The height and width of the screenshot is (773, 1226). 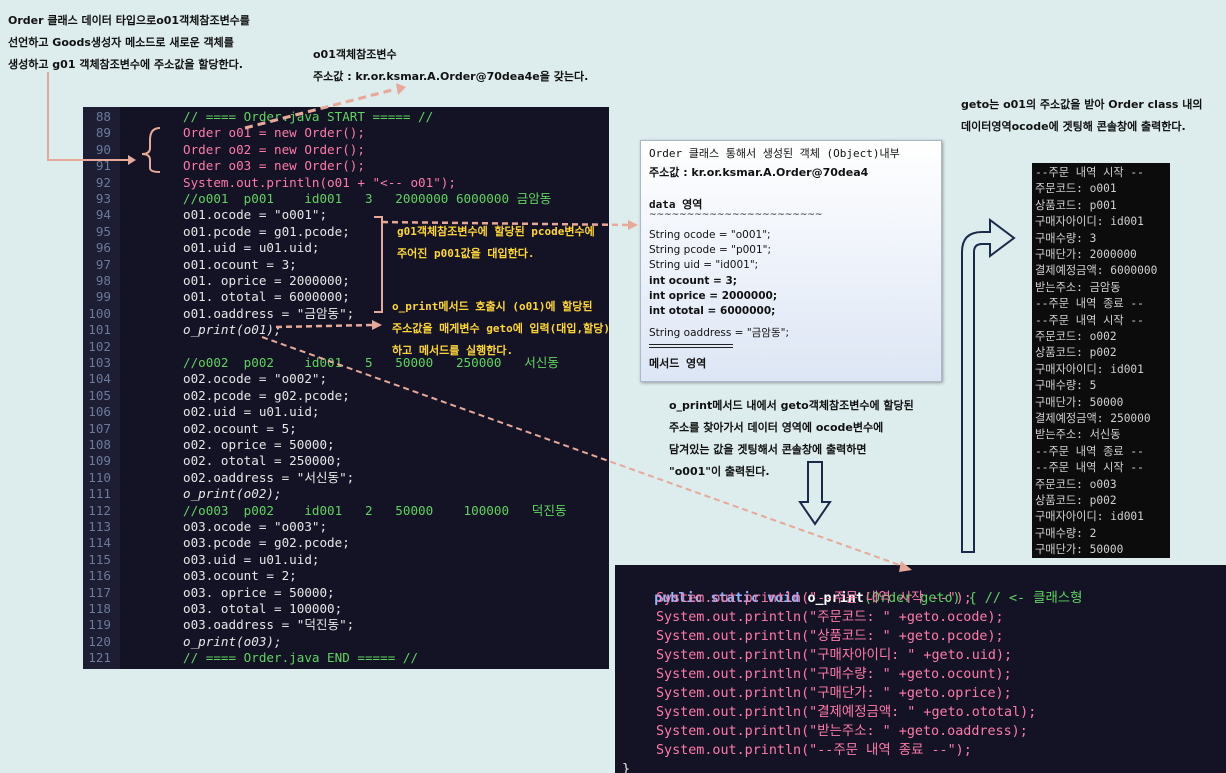 What do you see at coordinates (324, 326) in the screenshot?
I see `arrow-to-print-note` at bounding box center [324, 326].